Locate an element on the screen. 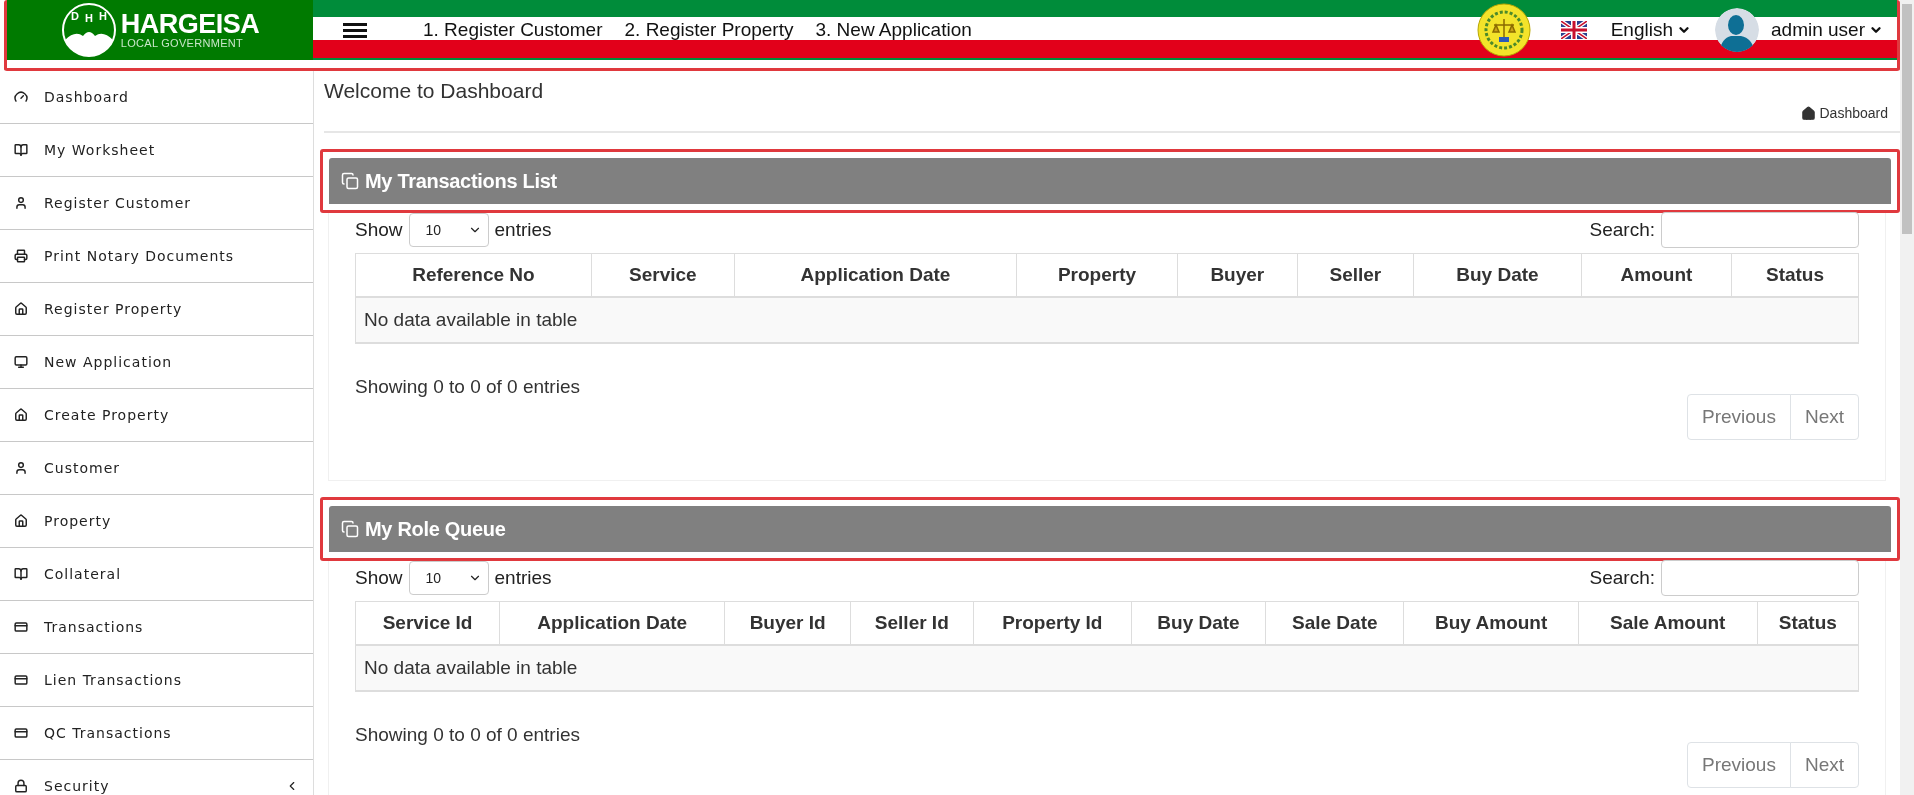 This screenshot has width=1914, height=795. nav-link: 3. New Application is located at coordinates (893, 30).